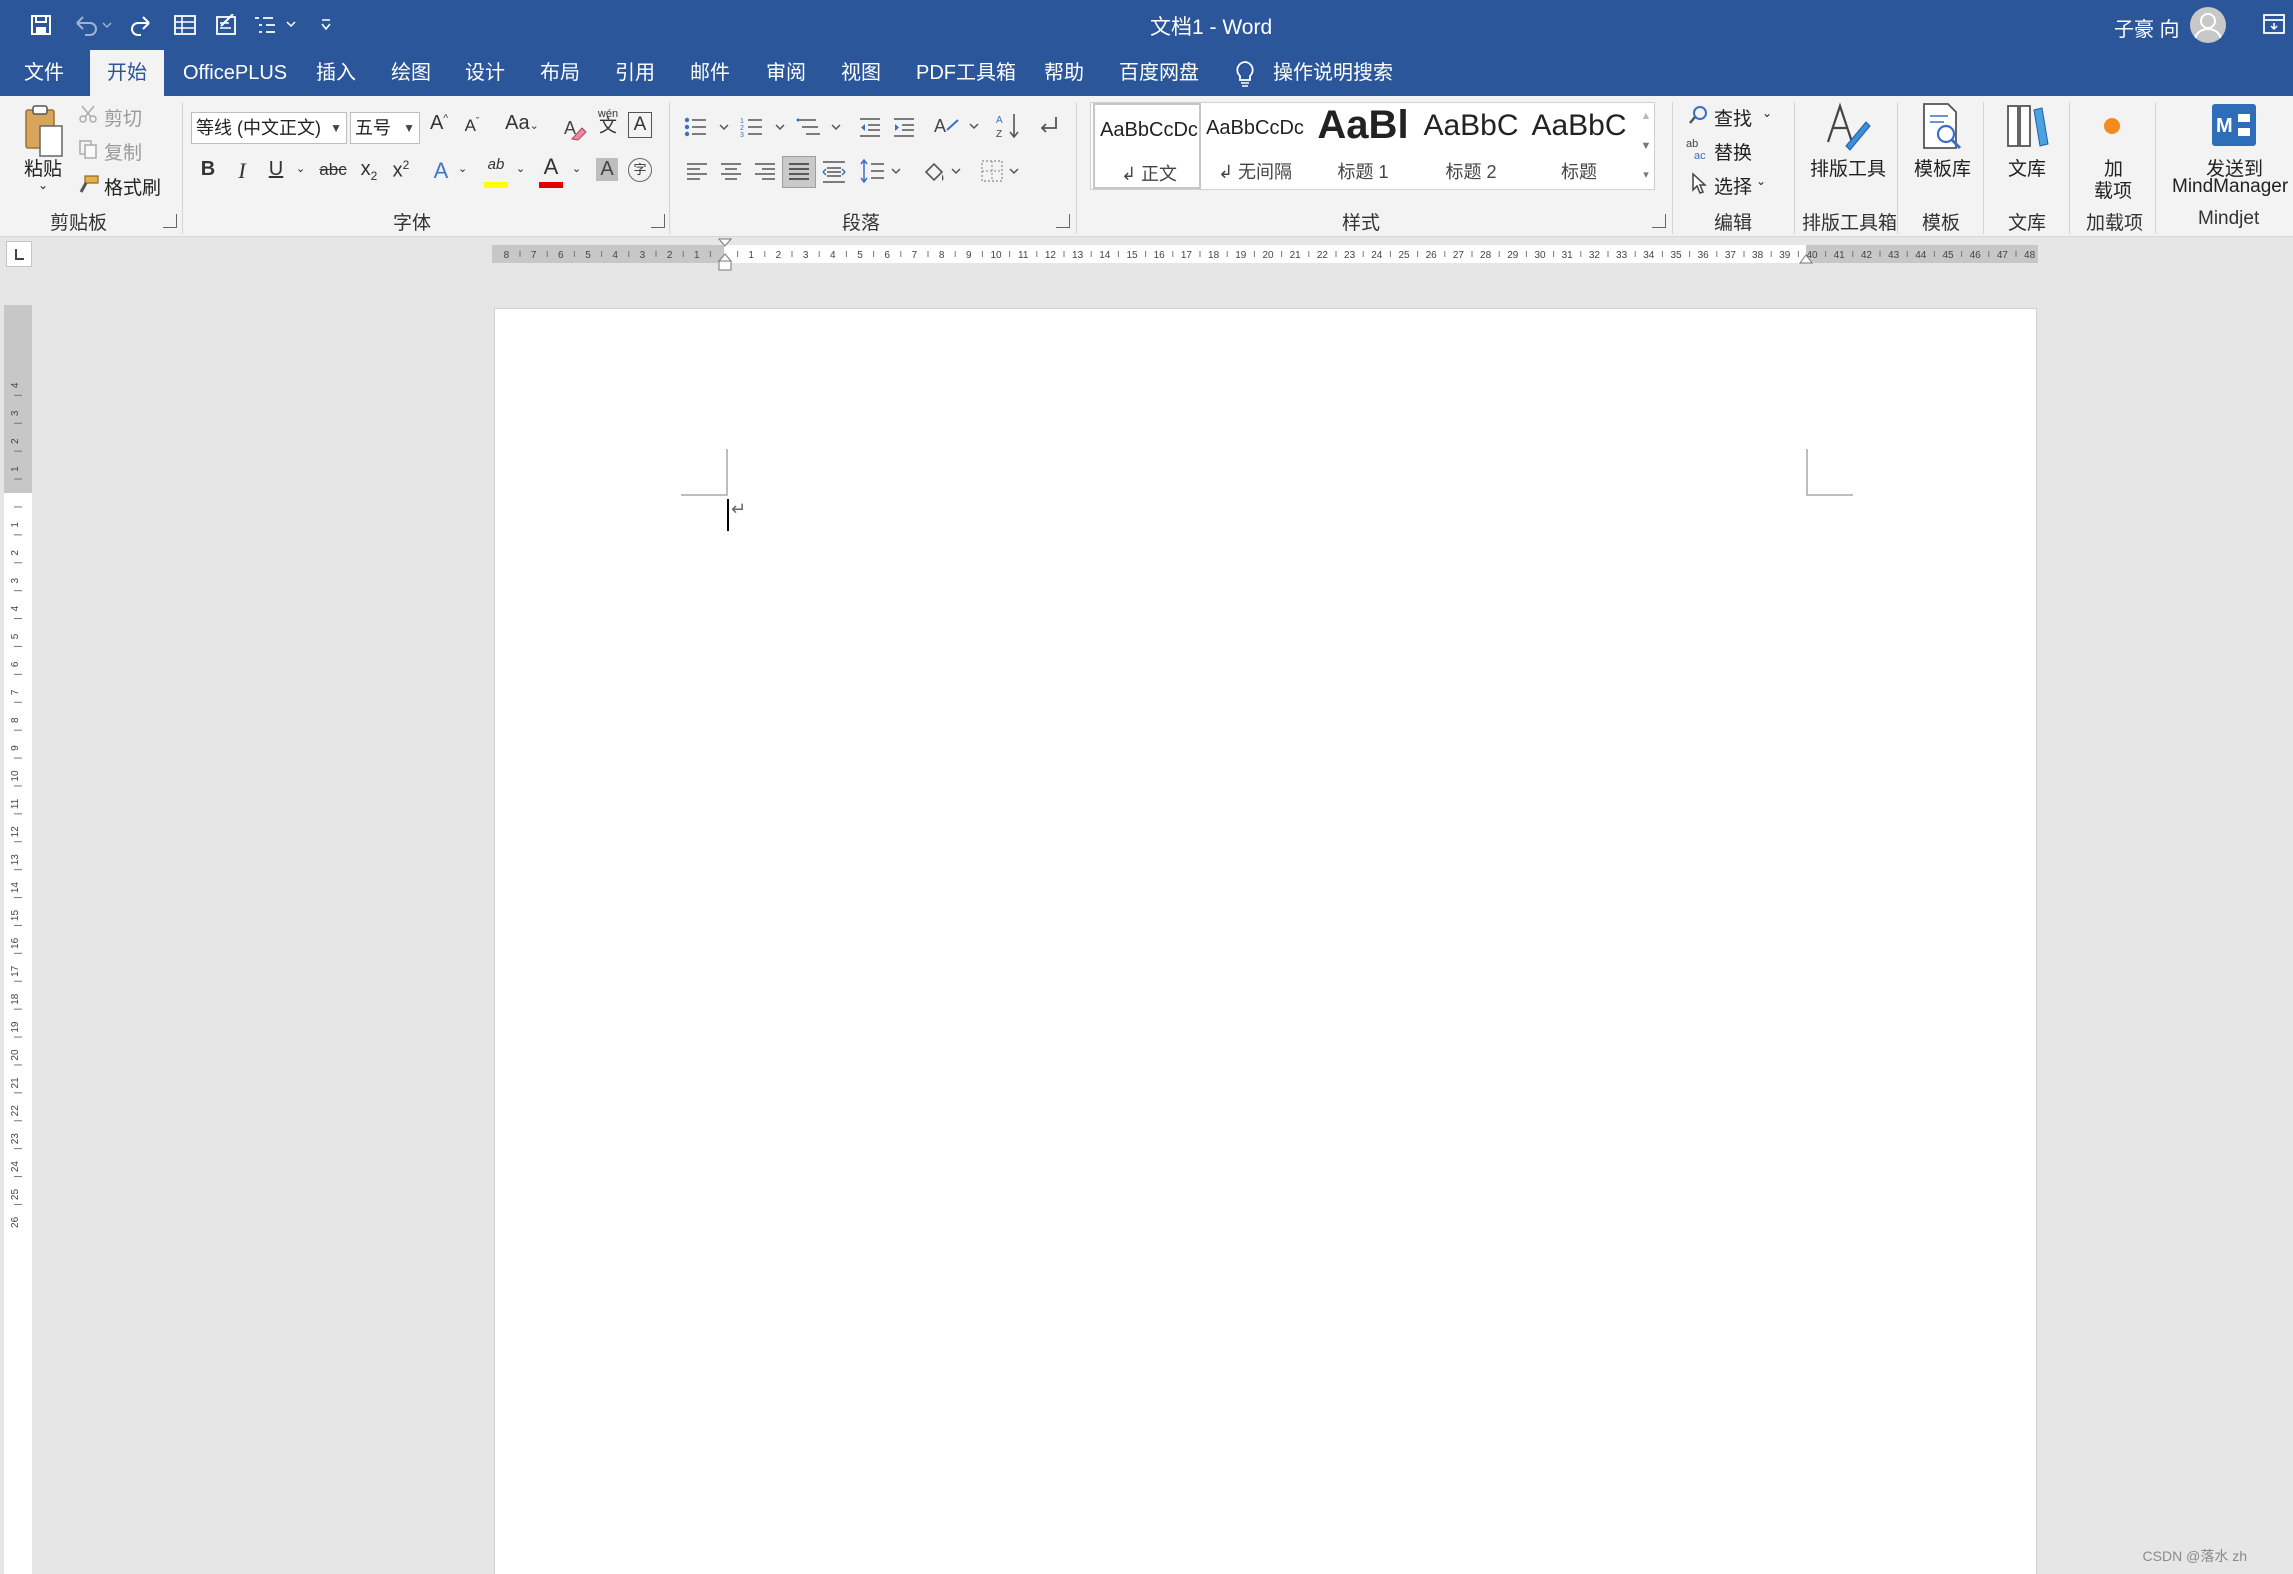 Image resolution: width=2293 pixels, height=1574 pixels. I want to click on addins-icon, so click(2112, 126).